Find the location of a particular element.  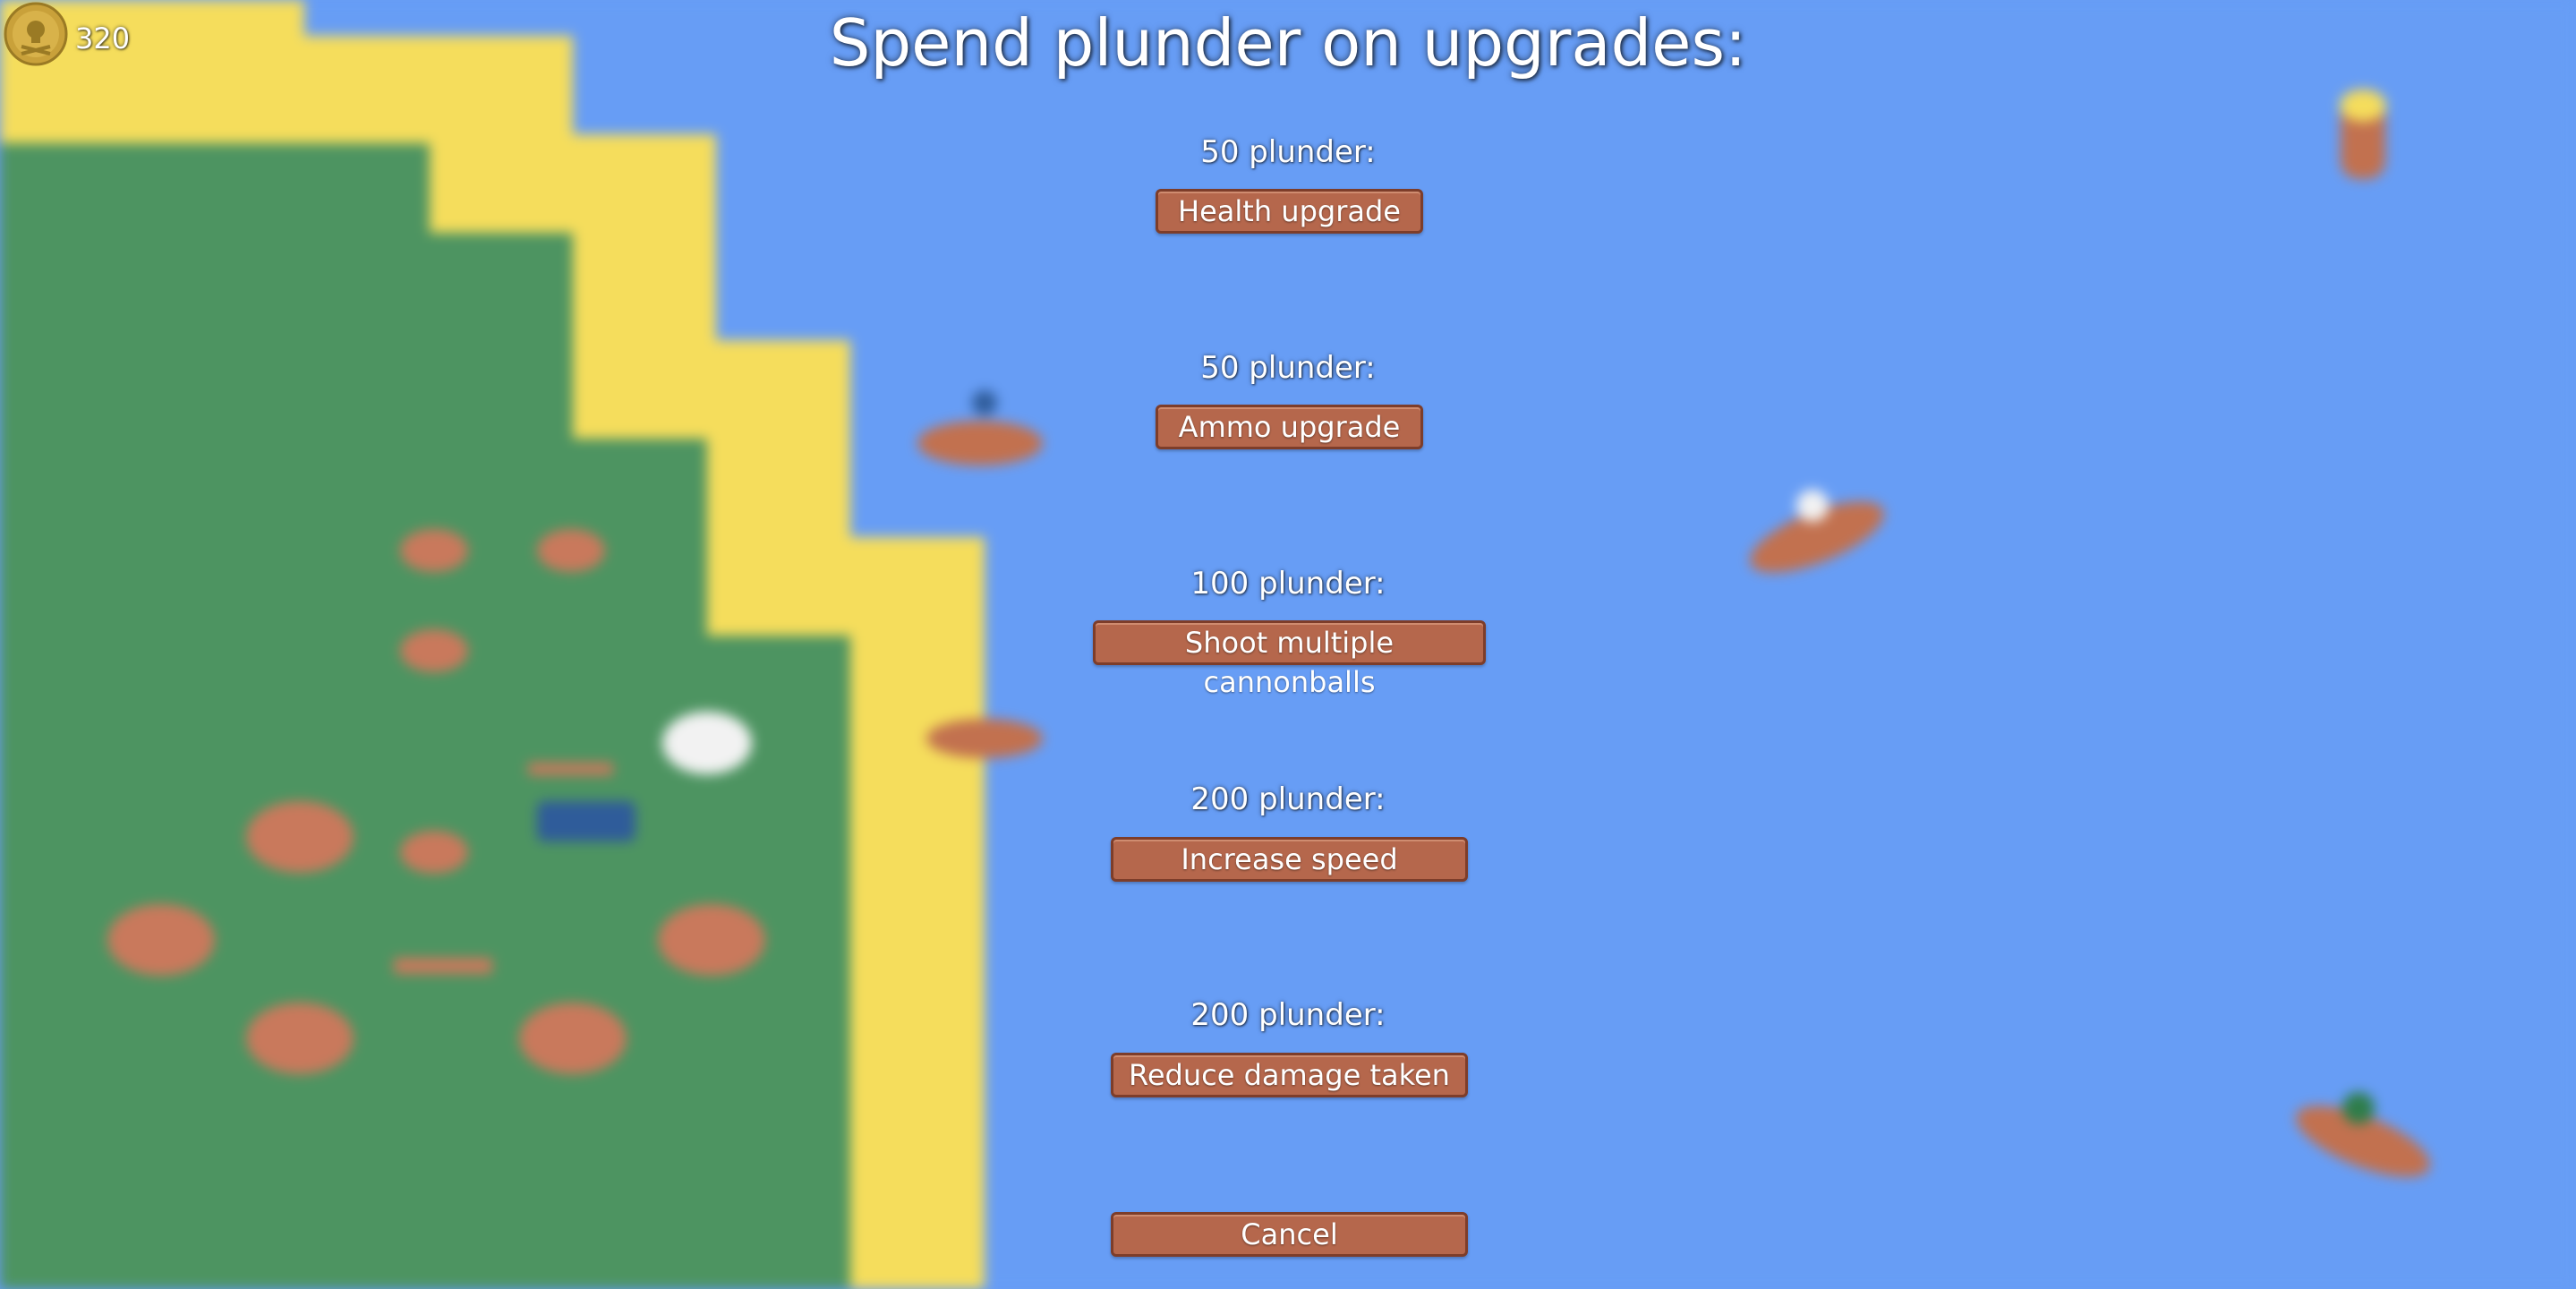

increase-speed-button: Increase speed is located at coordinates (1289, 860).